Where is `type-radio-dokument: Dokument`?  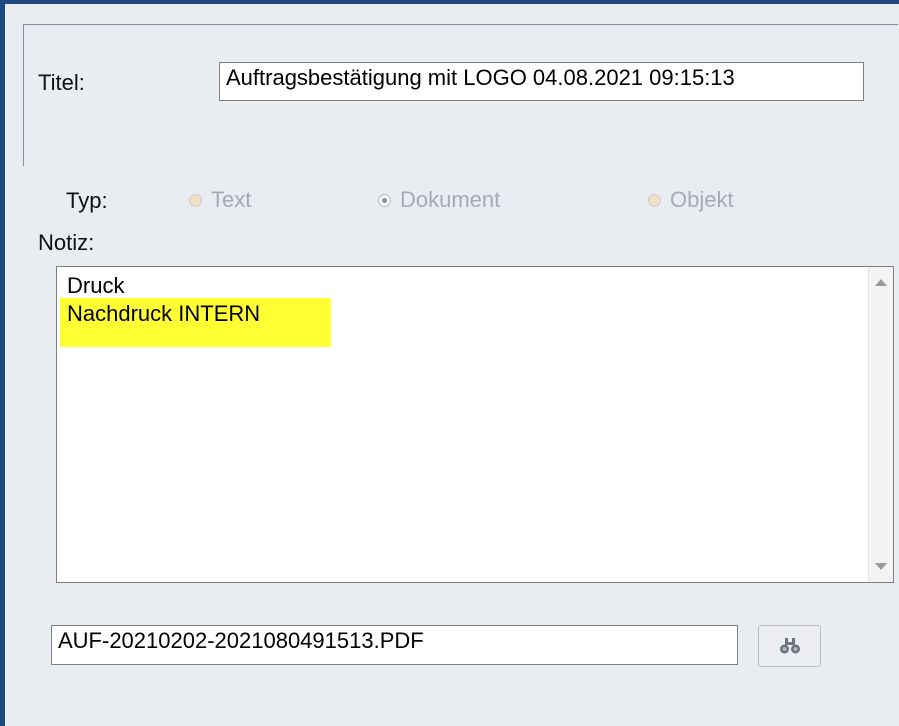
type-radio-dokument: Dokument is located at coordinates (439, 200).